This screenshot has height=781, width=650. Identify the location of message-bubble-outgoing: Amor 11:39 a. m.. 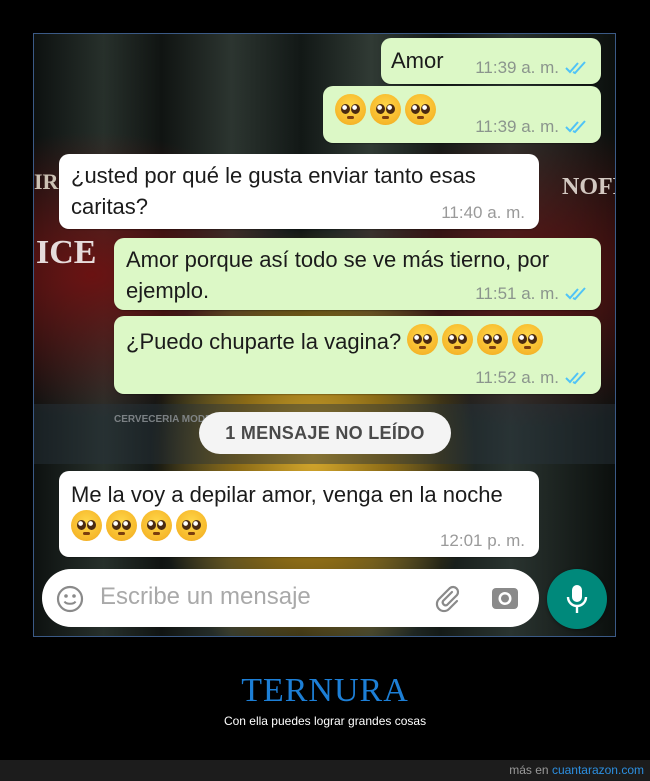
(491, 61).